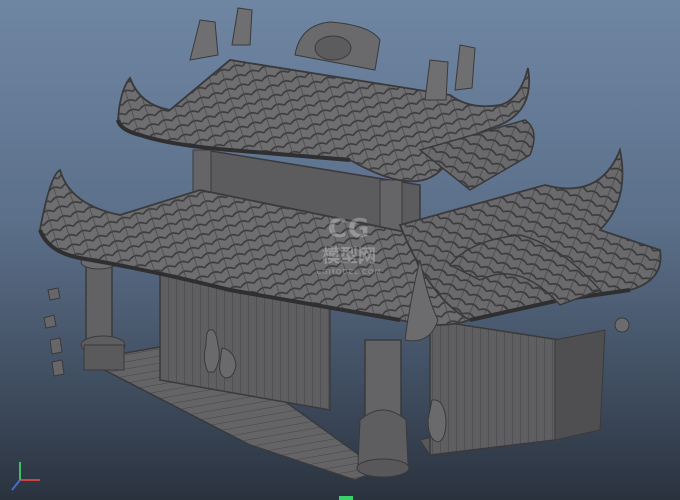 The image size is (680, 500). Describe the element at coordinates (346, 498) in the screenshot. I see `status-indicator` at that location.